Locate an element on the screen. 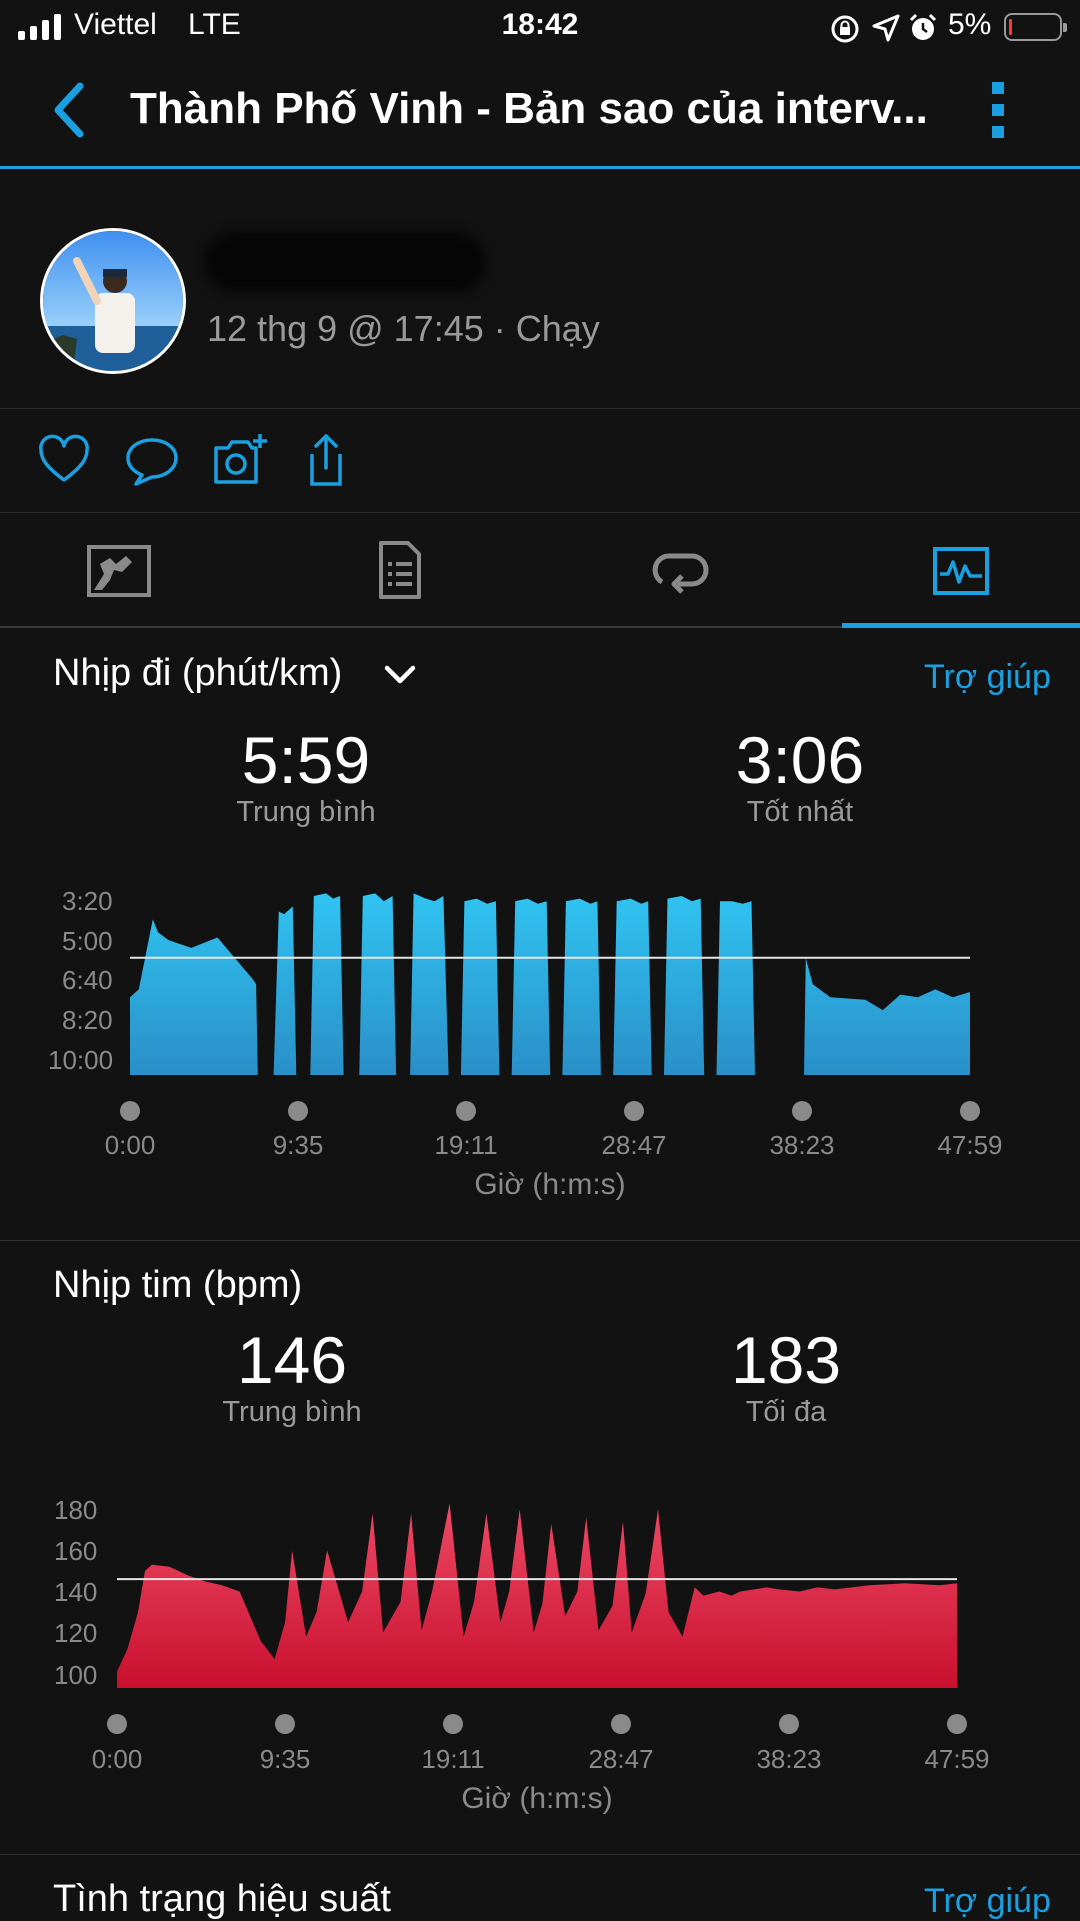  performance-help-link: Trợ giúp is located at coordinates (987, 1901).